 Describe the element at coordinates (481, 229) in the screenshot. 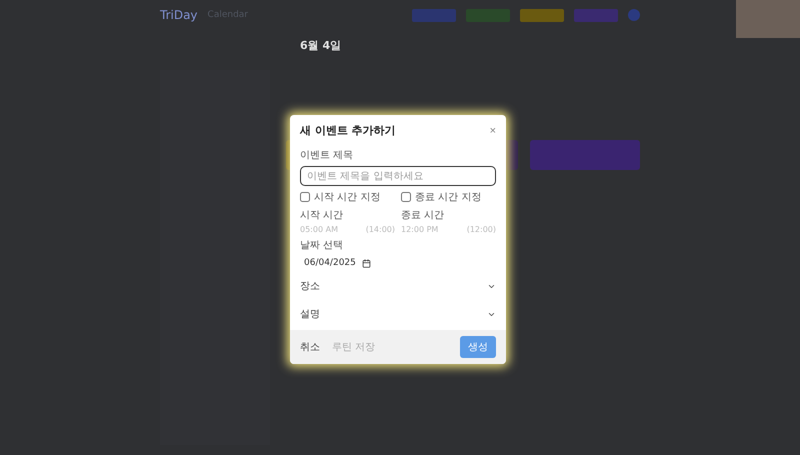

I see `time-hint: (12:00)` at that location.